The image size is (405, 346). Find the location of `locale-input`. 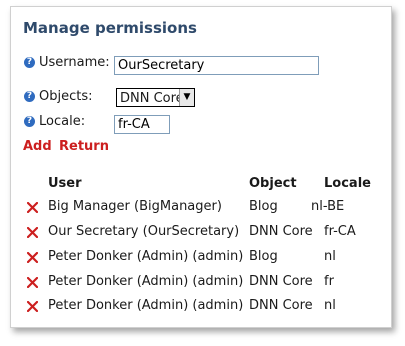

locale-input is located at coordinates (142, 124).